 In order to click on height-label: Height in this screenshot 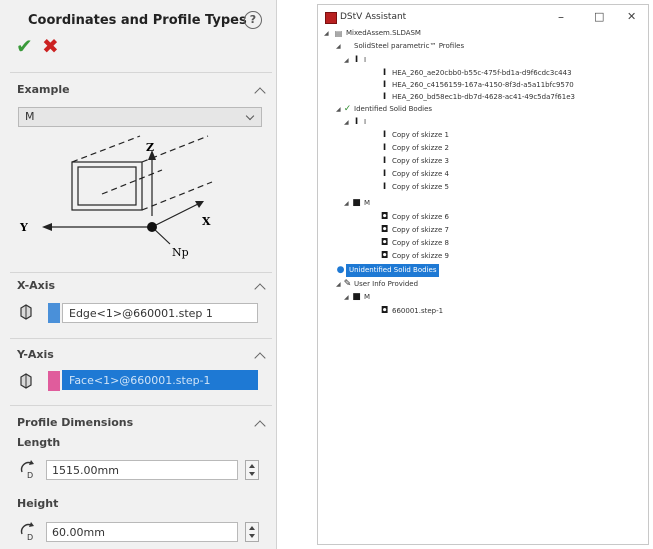, I will do `click(38, 503)`.